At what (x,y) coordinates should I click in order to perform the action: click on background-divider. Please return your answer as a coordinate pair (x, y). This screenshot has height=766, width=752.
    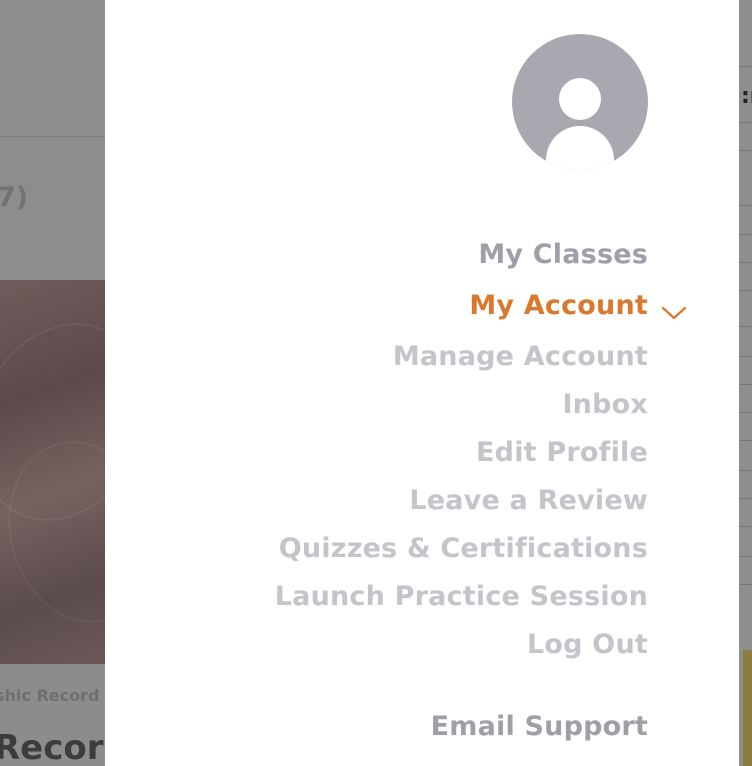
    Looking at the image, I should click on (52, 136).